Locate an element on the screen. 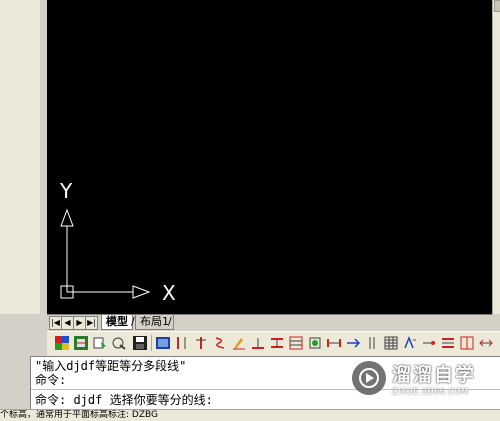 This screenshot has width=500, height=421. tool-n-icon is located at coordinates (315, 343).